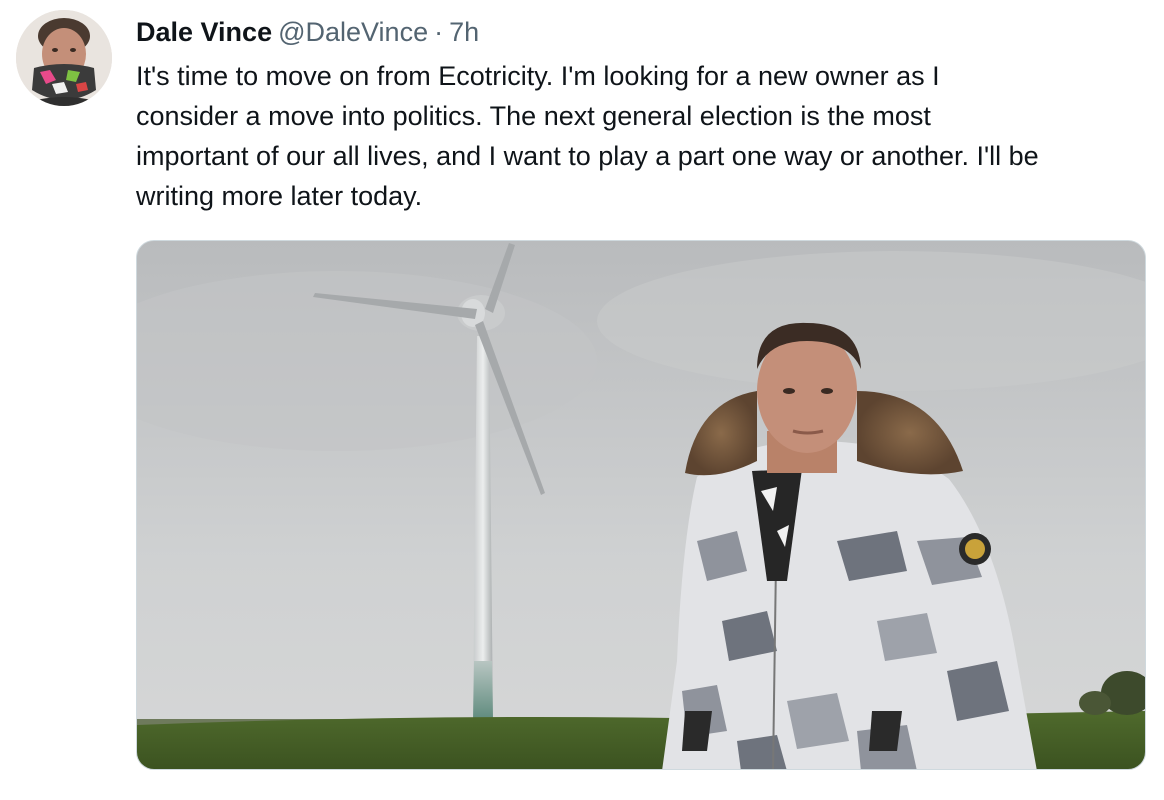 The height and width of the screenshot is (800, 1164). I want to click on avatar-image, so click(64, 58).